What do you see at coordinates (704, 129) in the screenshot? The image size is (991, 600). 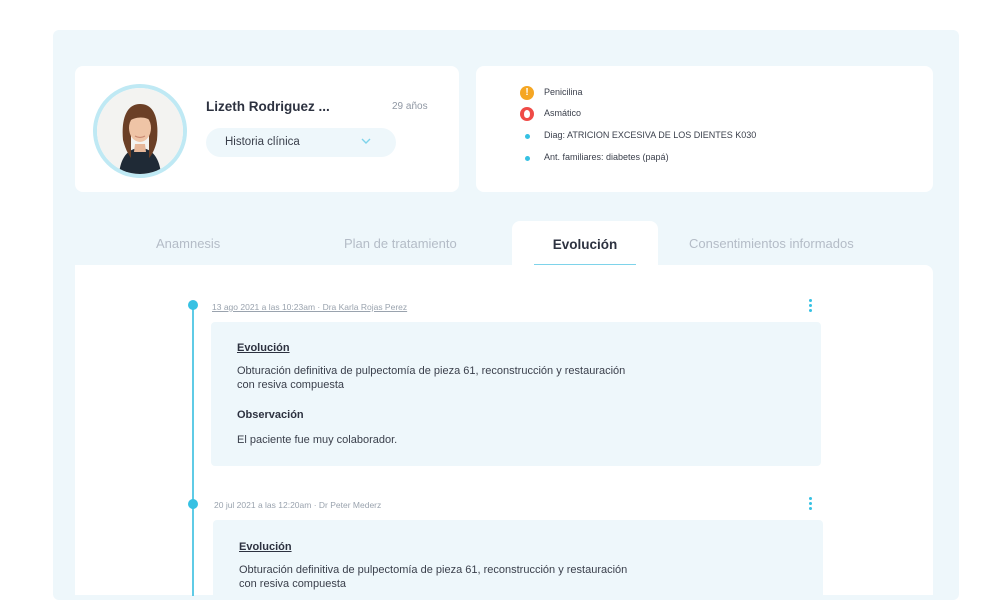 I see `medical-alerts-card` at bounding box center [704, 129].